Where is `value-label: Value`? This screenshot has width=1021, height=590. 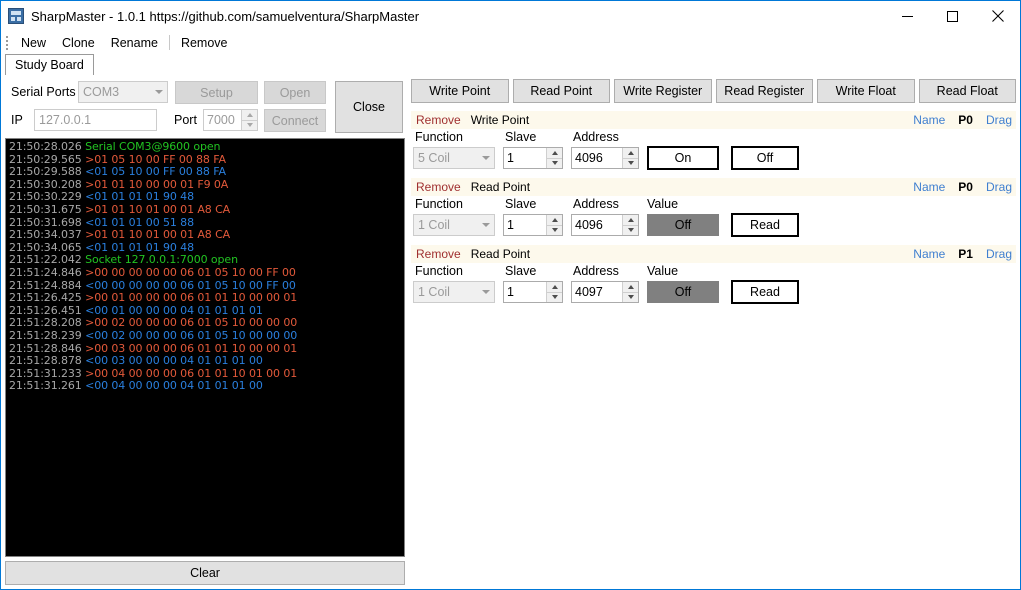
value-label: Value is located at coordinates (663, 271).